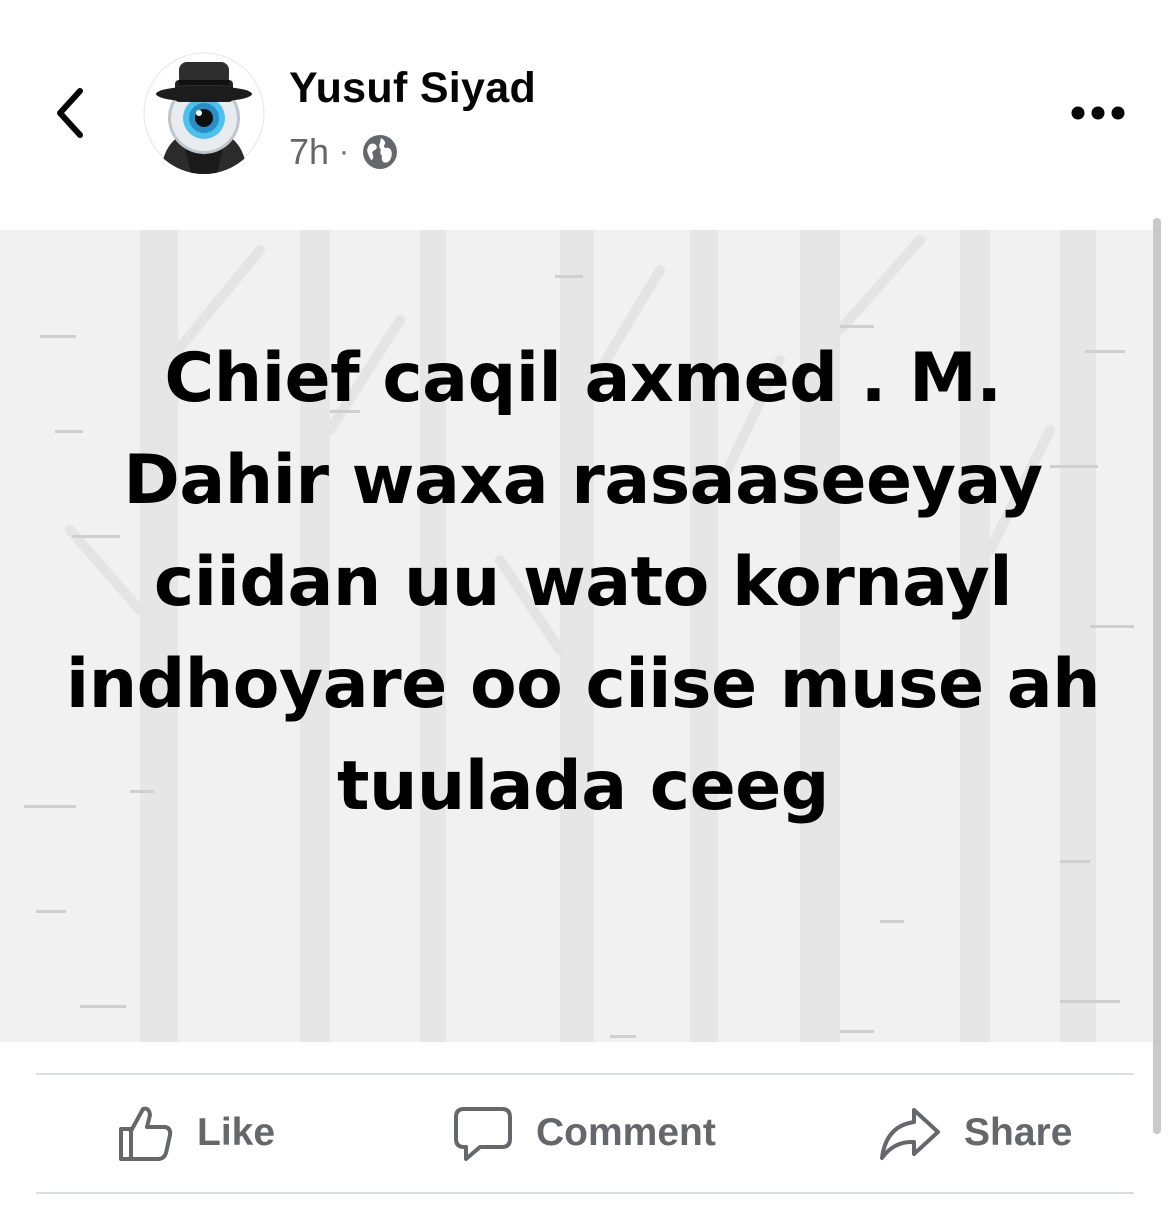 This screenshot has height=1209, width=1170. Describe the element at coordinates (309, 152) in the screenshot. I see `post-timestamp: 7h` at that location.